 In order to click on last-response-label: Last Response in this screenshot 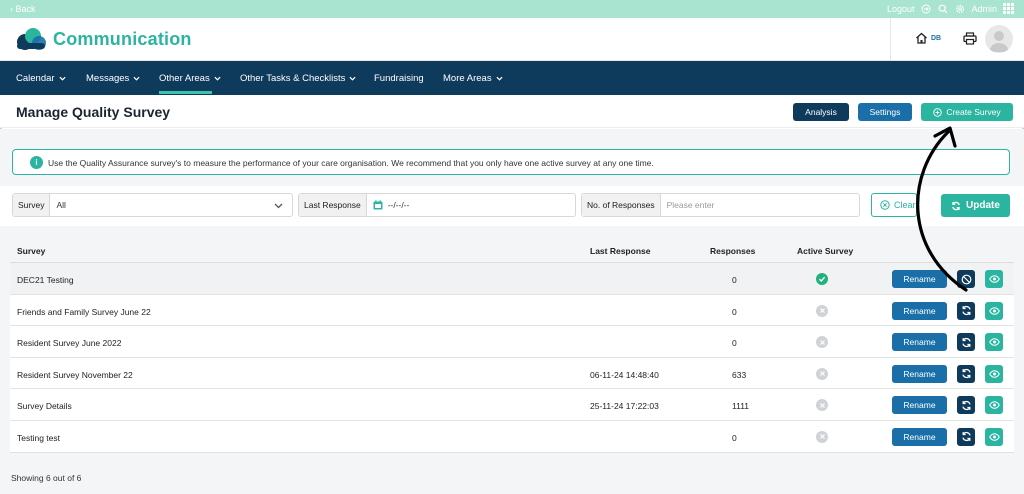, I will do `click(333, 205)`.